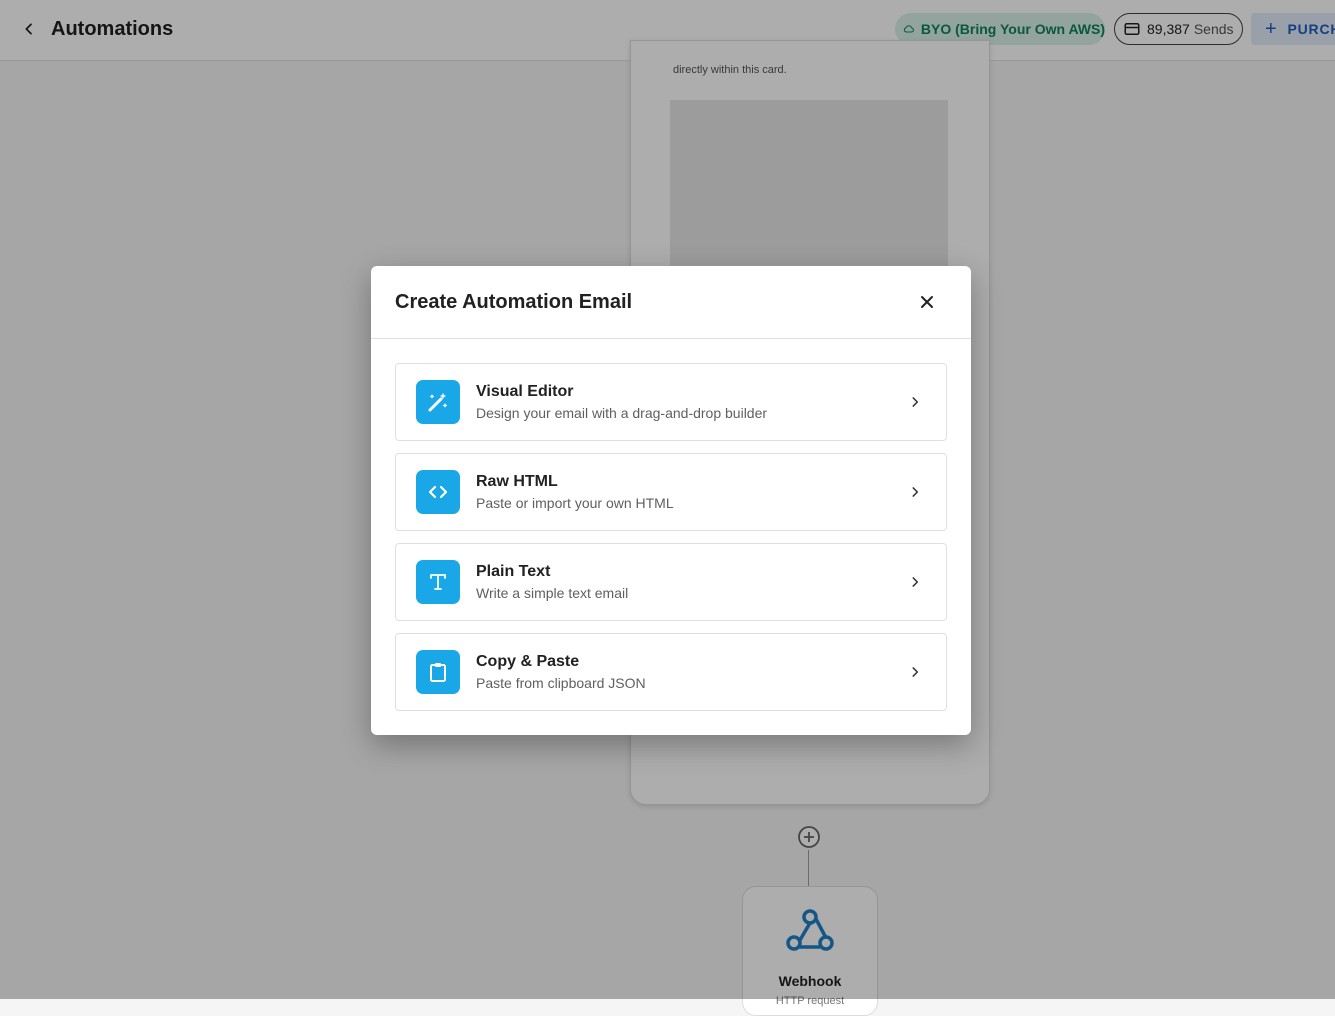 The height and width of the screenshot is (1016, 1335). What do you see at coordinates (575, 503) in the screenshot?
I see `option-description: Paste or import your own HTML` at bounding box center [575, 503].